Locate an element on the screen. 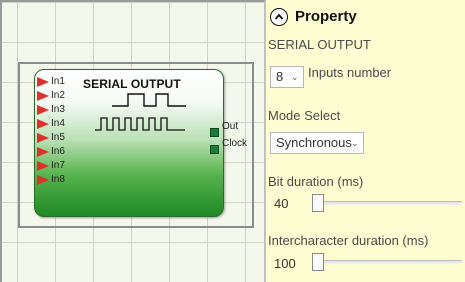  input-label: In8 is located at coordinates (58, 179).